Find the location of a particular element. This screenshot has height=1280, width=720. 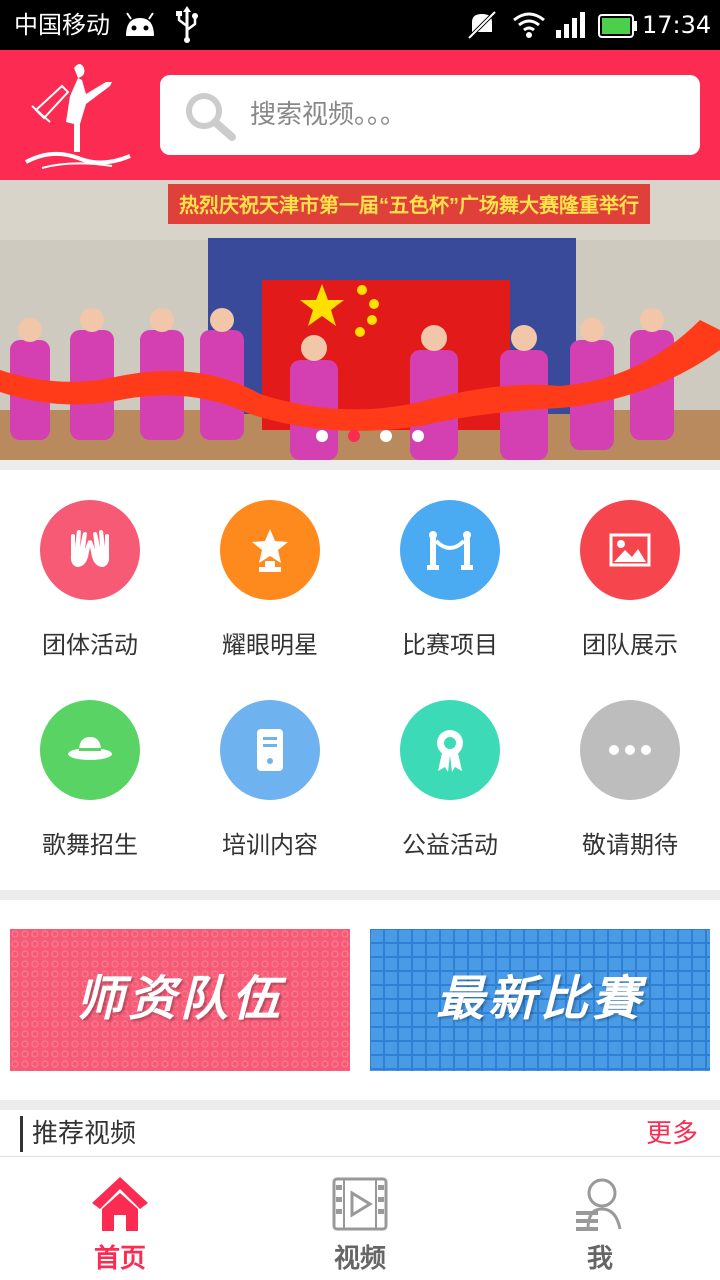

nav-video: 视频 is located at coordinates (360, 1218).